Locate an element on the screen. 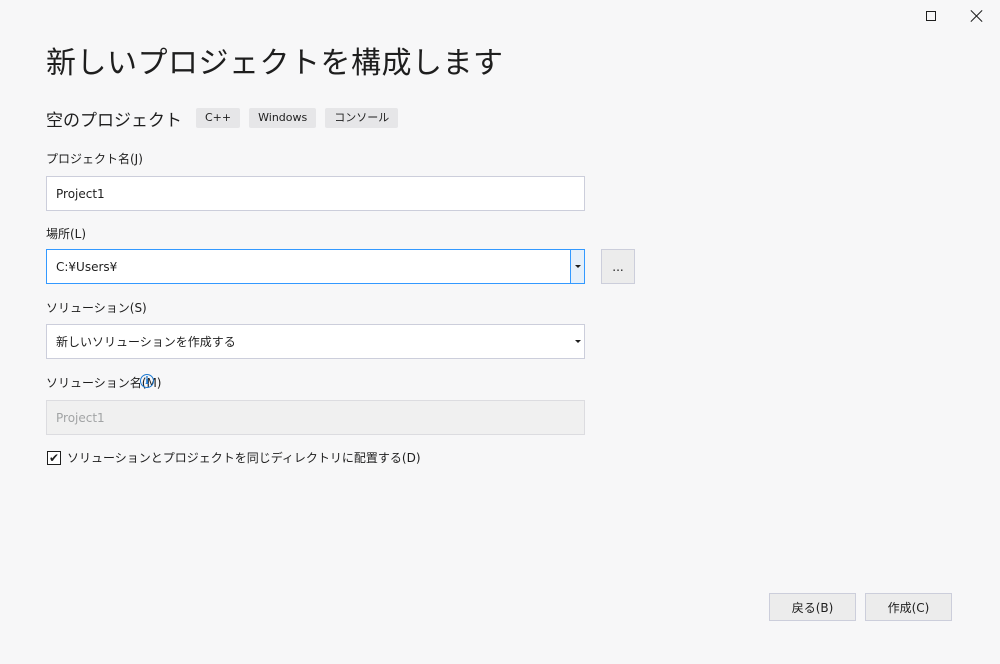 This screenshot has height=664, width=1000. tag-platform: Windows is located at coordinates (283, 118).